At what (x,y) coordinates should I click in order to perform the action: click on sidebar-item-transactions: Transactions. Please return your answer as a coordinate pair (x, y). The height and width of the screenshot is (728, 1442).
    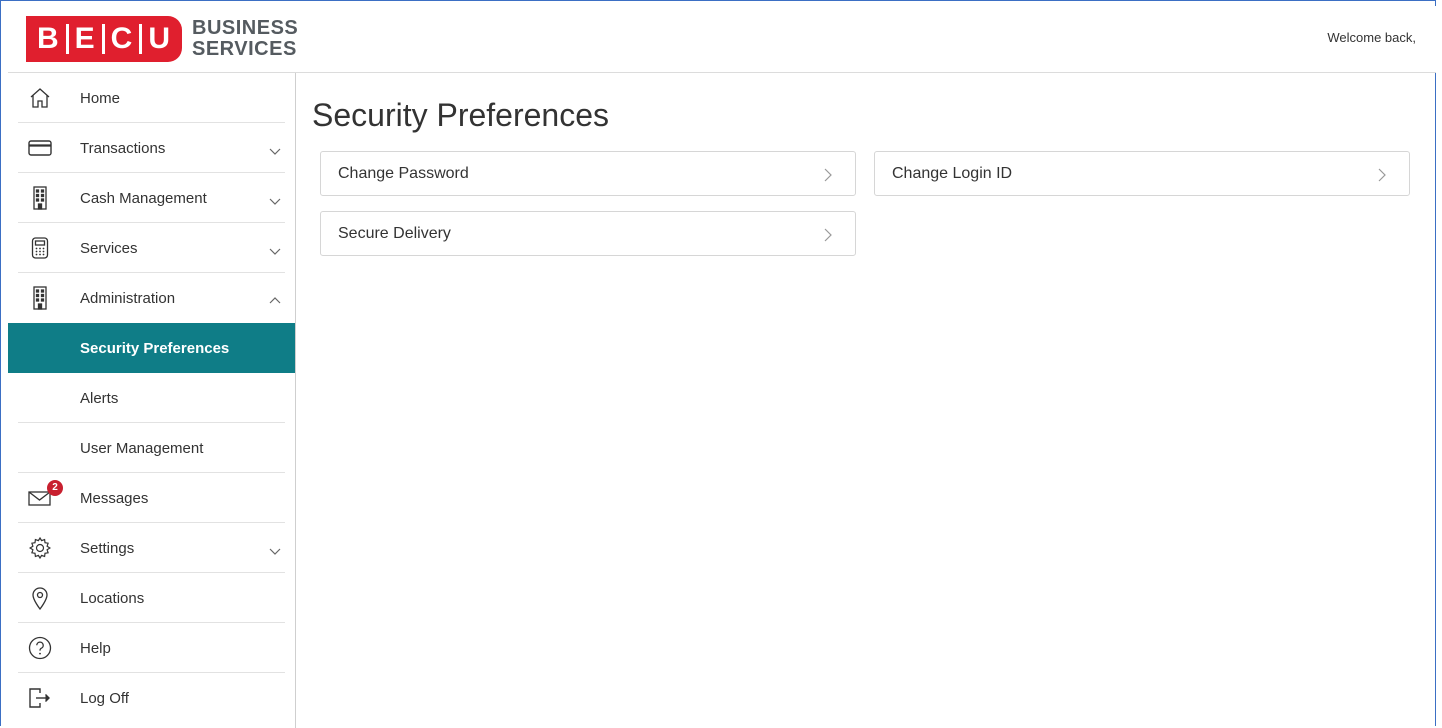
    Looking at the image, I should click on (151, 148).